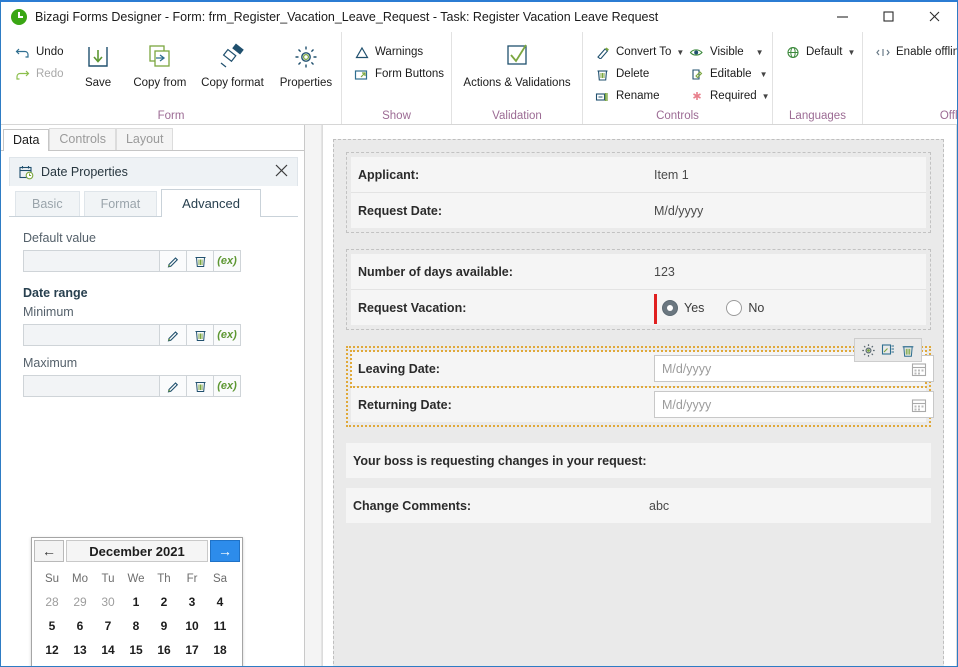  Describe the element at coordinates (517, 63) in the screenshot. I see `actions-validations-button: Actions & Validations` at that location.